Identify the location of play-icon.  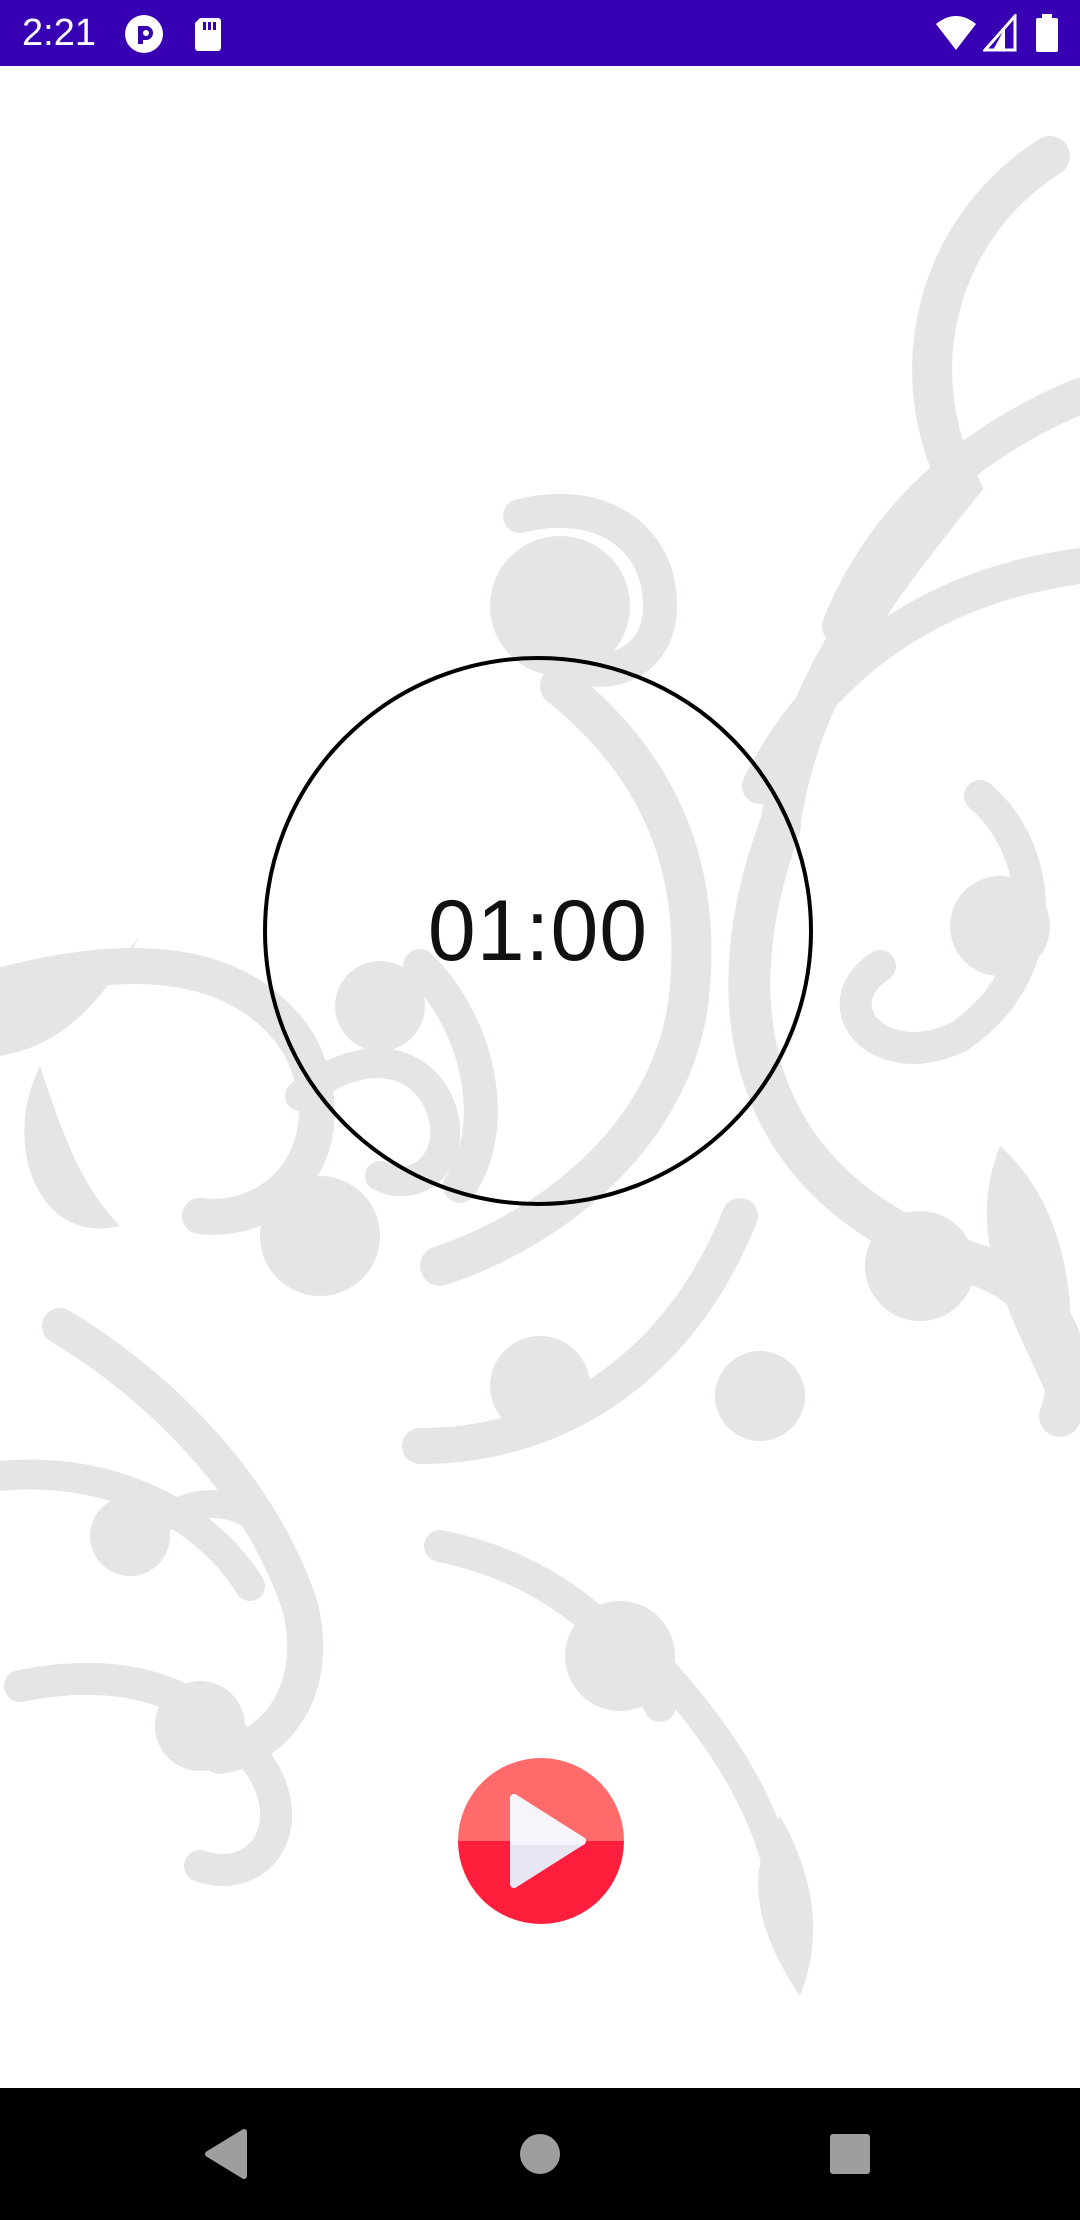
(541, 1841).